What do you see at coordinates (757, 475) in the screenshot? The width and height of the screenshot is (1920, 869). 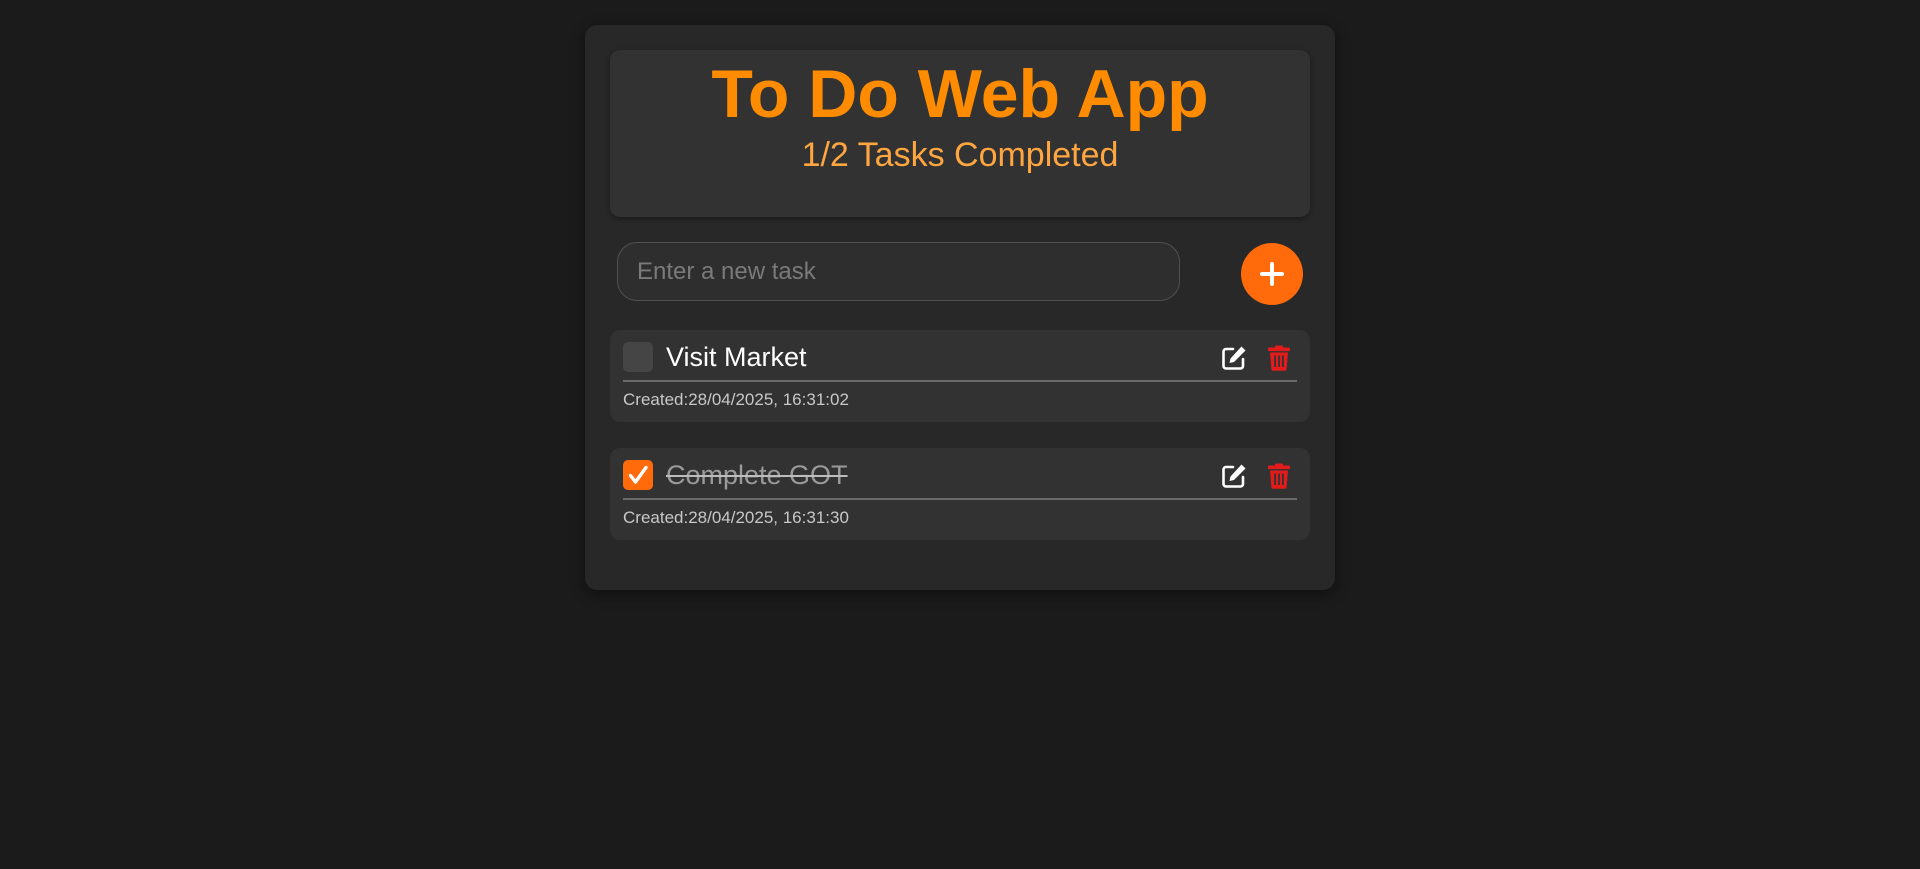 I see `task-text: Complete GOT` at bounding box center [757, 475].